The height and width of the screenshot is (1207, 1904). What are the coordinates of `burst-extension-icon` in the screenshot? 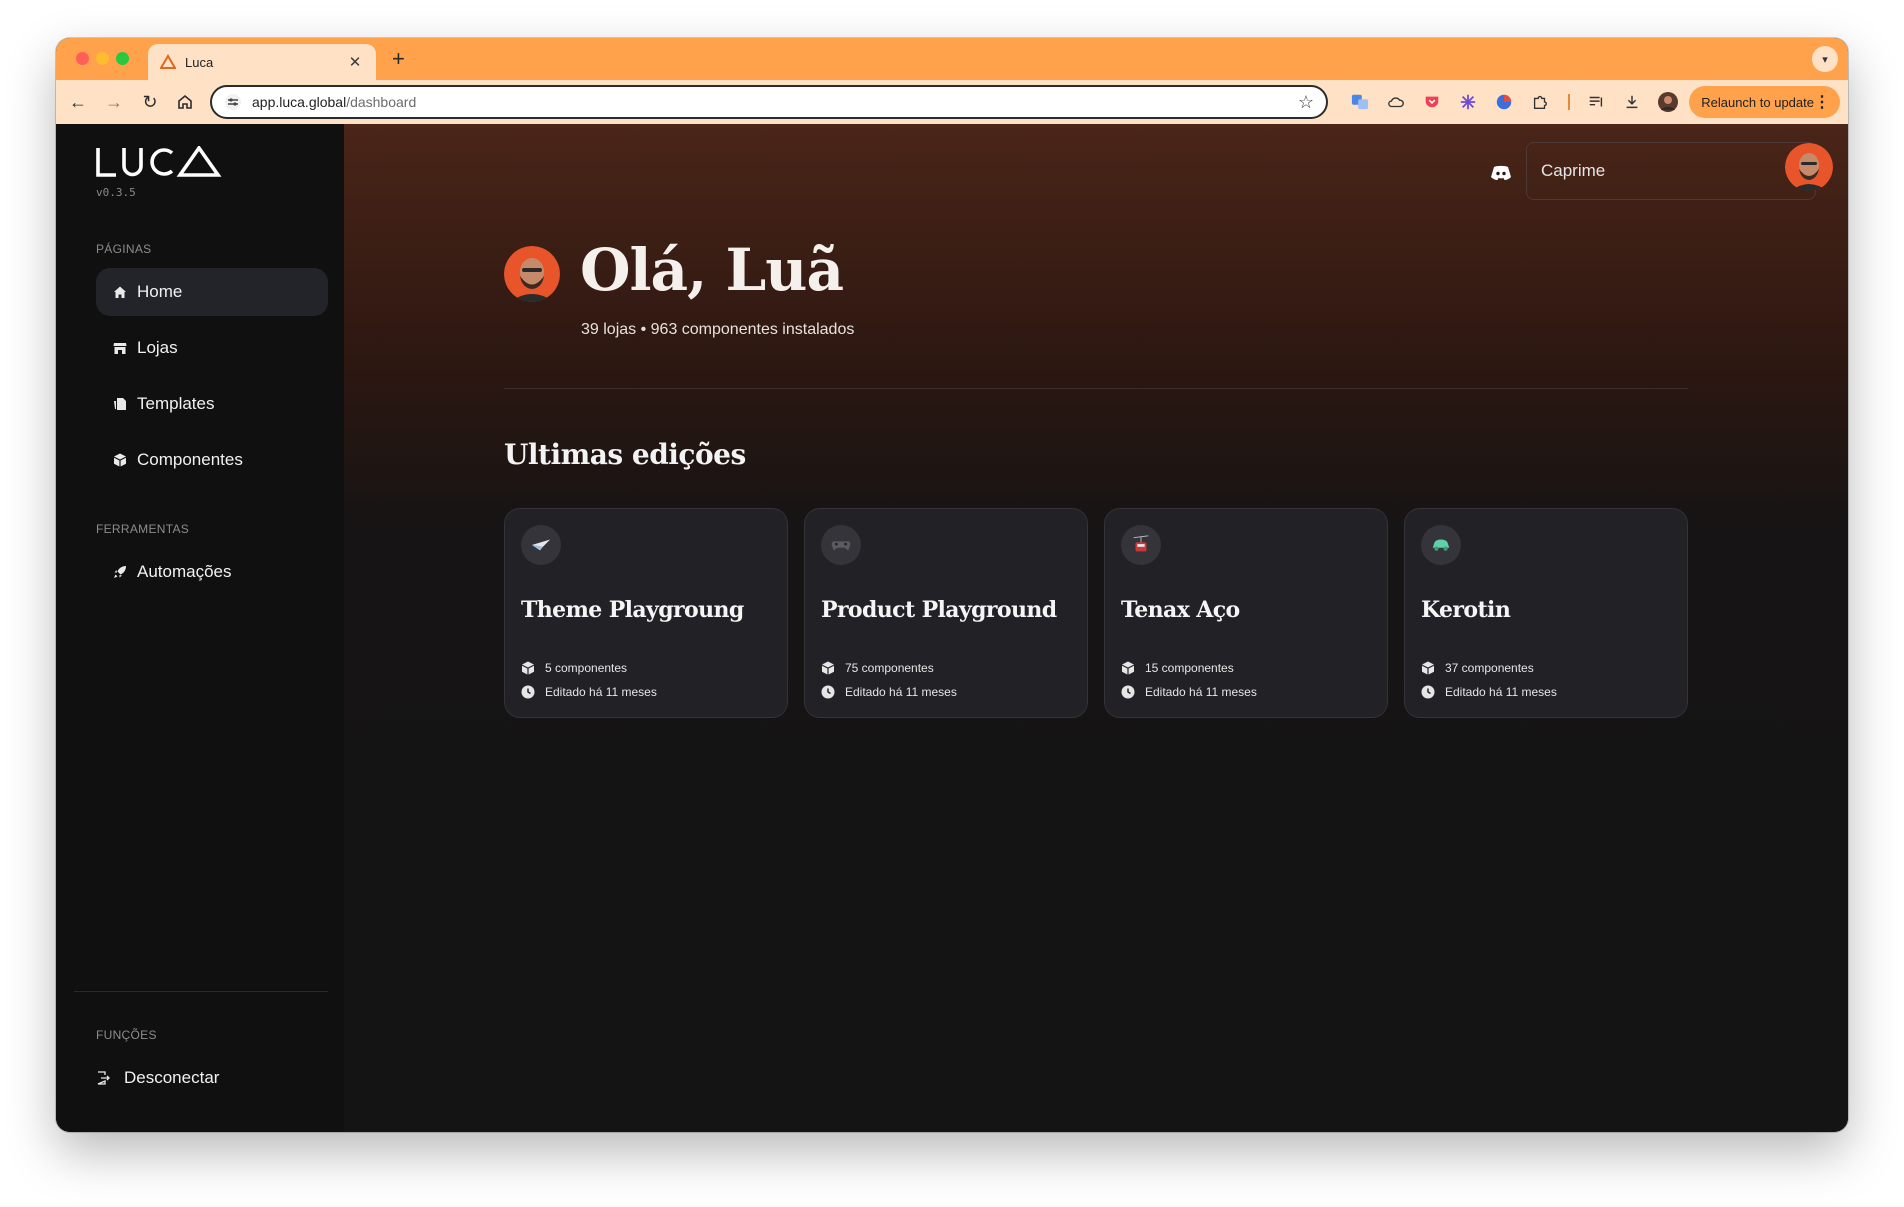 It's located at (1468, 102).